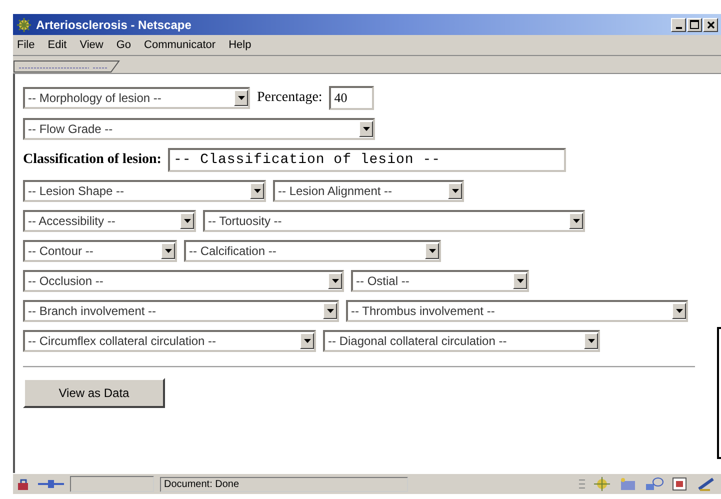 The image size is (721, 499). Describe the element at coordinates (94, 393) in the screenshot. I see `view-as-data-button: View as Data` at that location.